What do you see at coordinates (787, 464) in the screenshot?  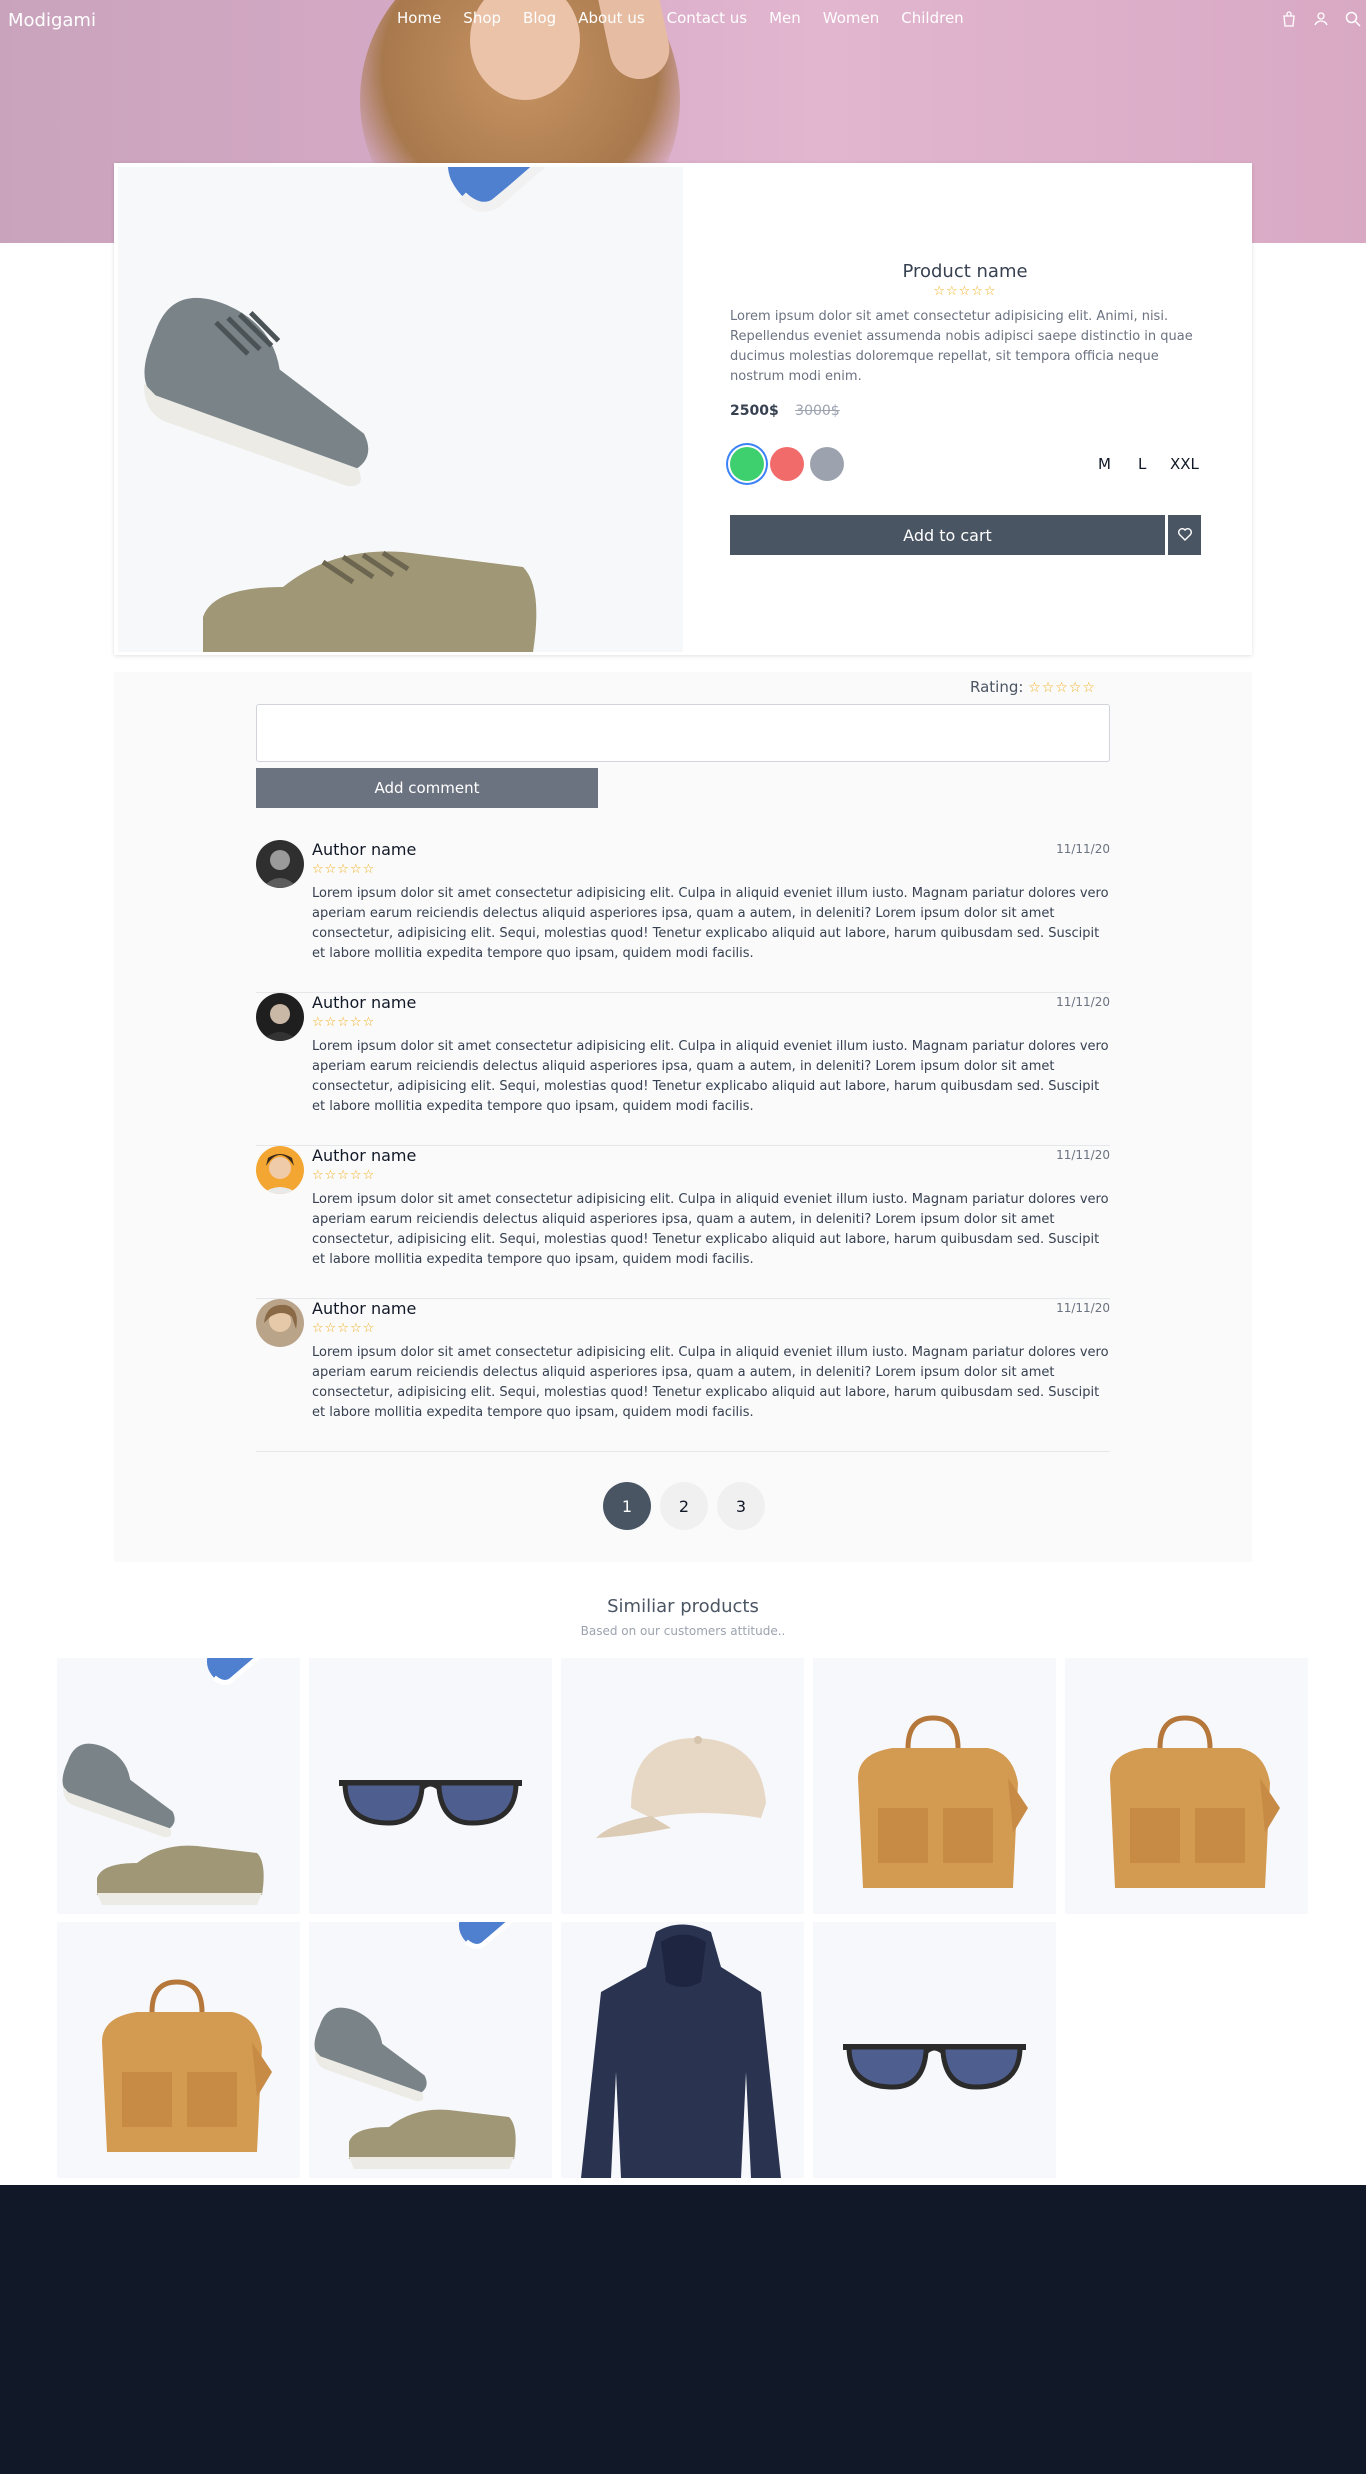 I see `color-swatch-red` at bounding box center [787, 464].